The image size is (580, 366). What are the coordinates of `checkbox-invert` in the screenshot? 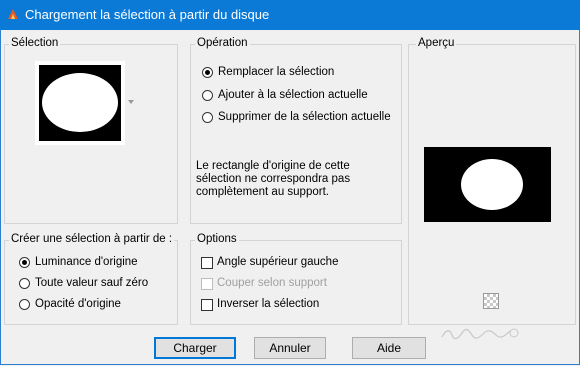 It's located at (207, 305).